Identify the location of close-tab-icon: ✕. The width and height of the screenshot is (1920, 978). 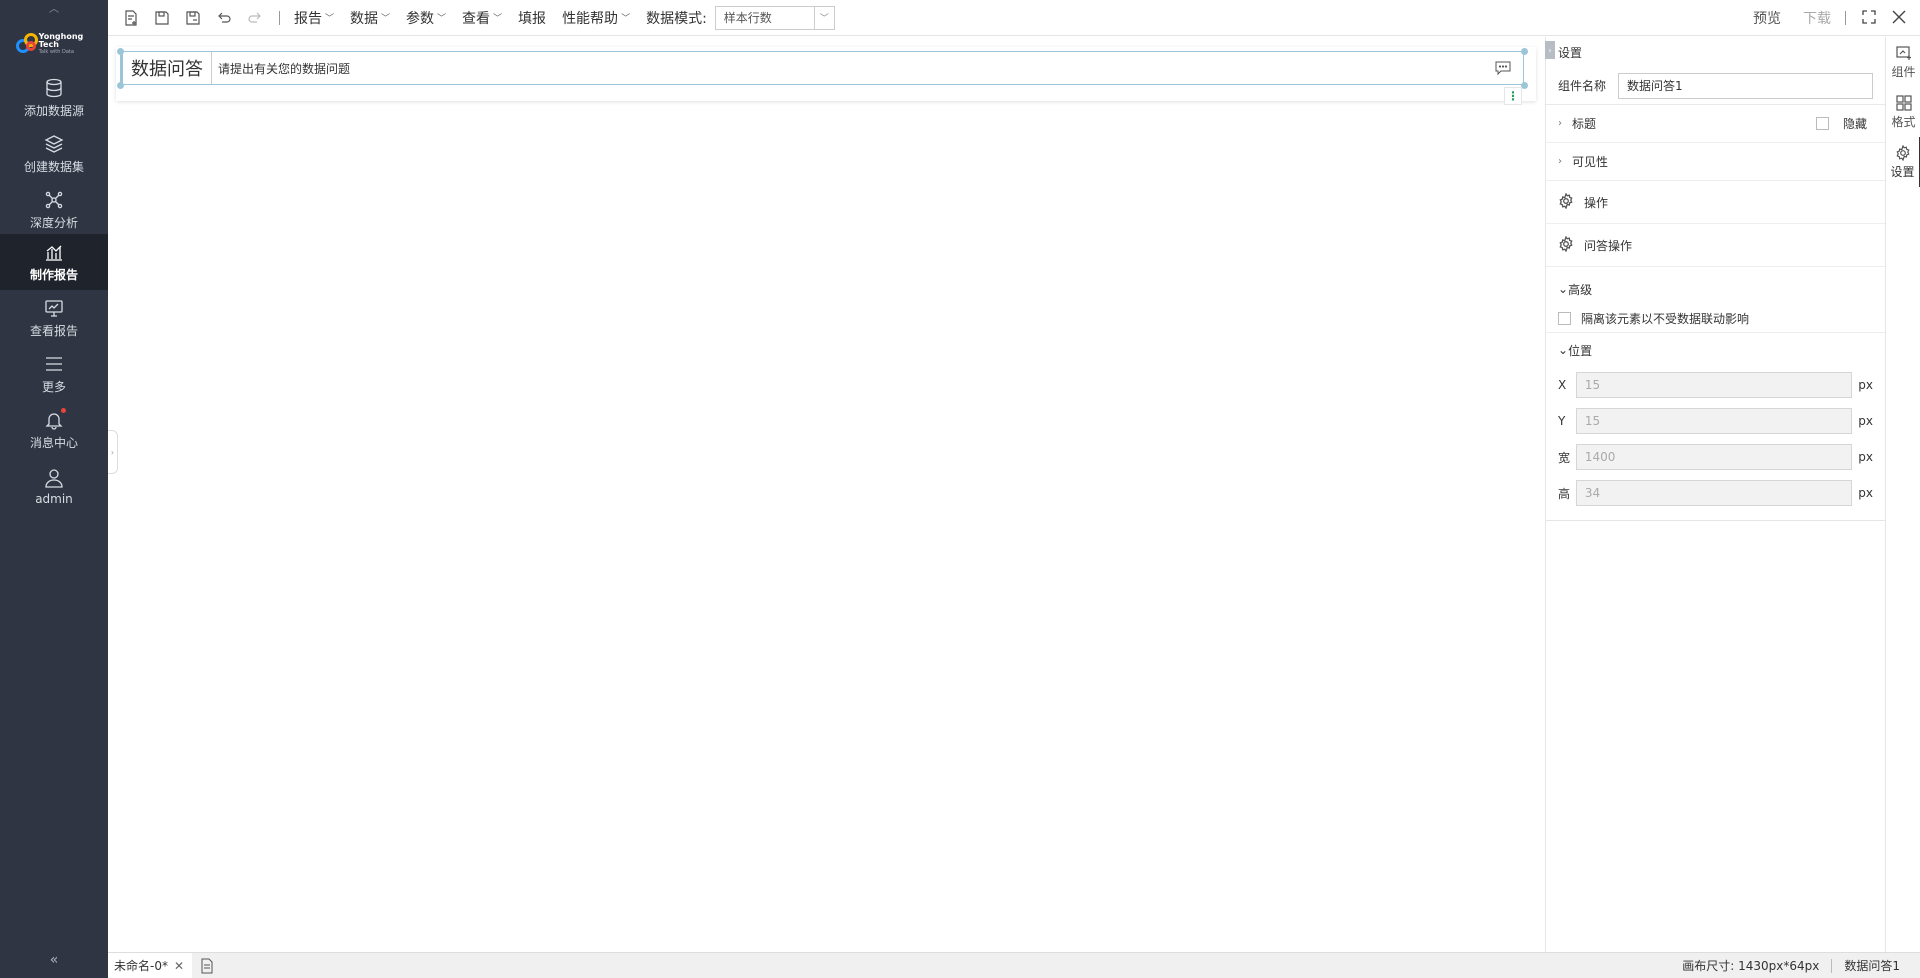
(179, 966).